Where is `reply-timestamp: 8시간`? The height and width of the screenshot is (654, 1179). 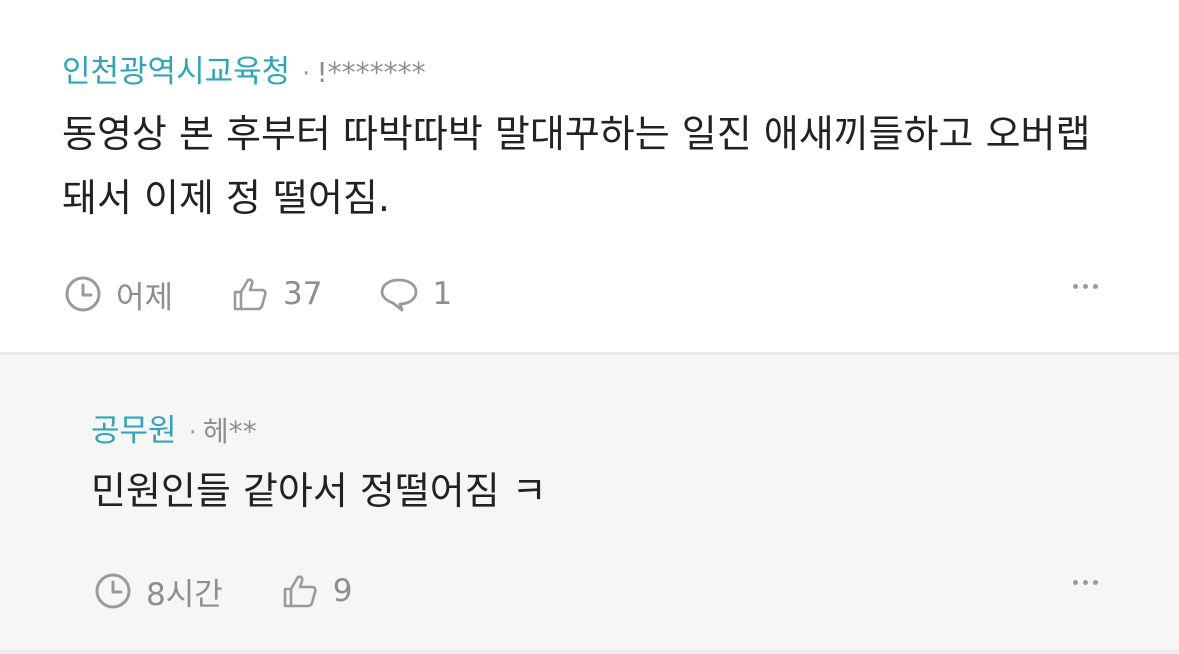 reply-timestamp: 8시간 is located at coordinates (158, 592).